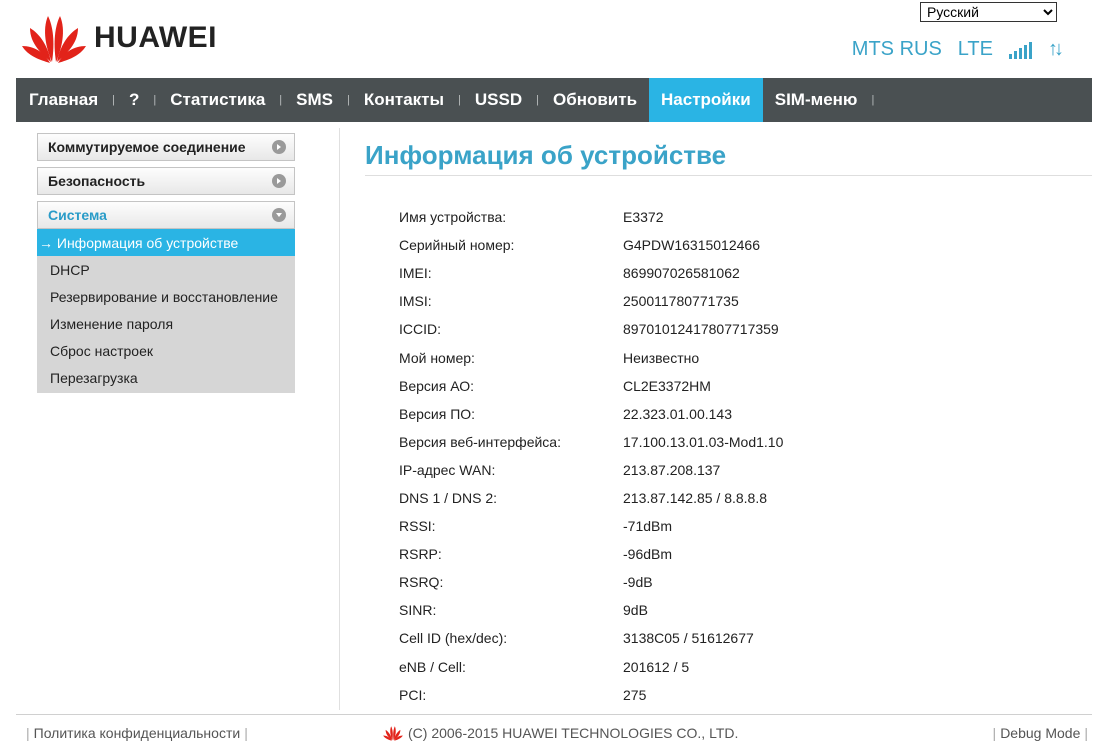 The image size is (1116, 755). I want to click on info-label: RSRP:, so click(420, 554).